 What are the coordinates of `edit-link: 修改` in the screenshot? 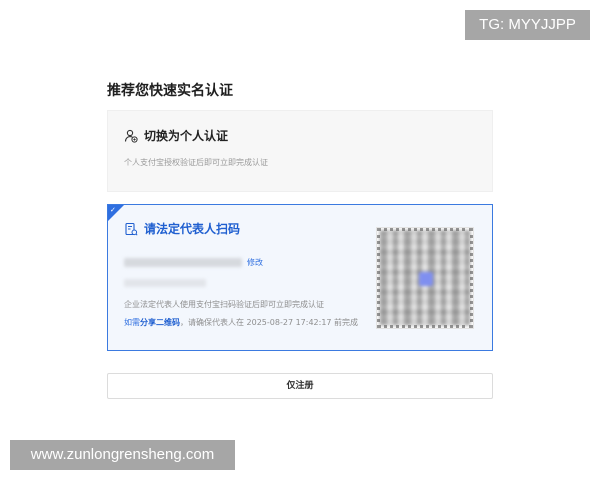 It's located at (255, 263).